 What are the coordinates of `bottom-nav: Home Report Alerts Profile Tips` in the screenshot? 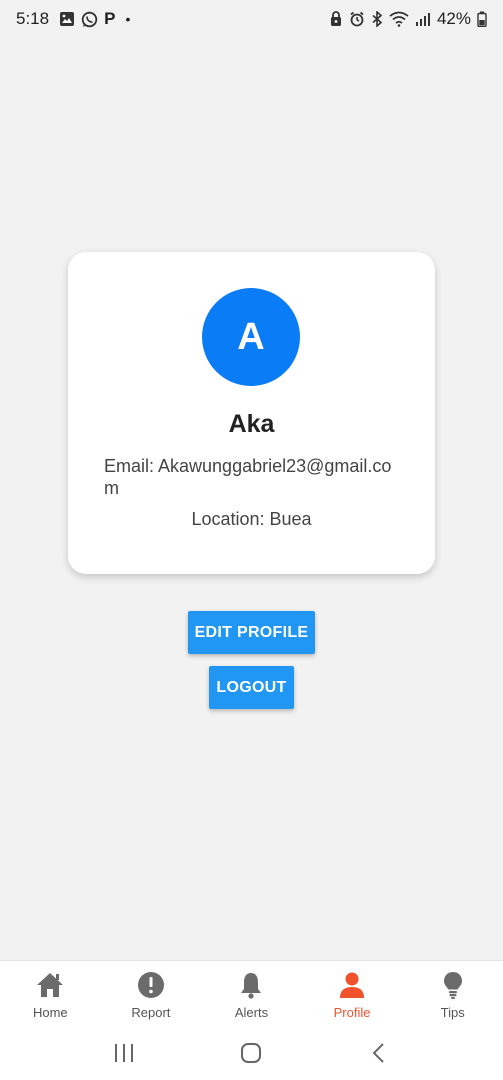 It's located at (251, 993).